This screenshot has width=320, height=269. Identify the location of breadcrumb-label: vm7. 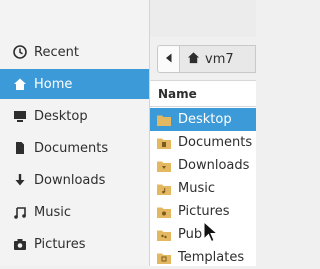
(219, 59).